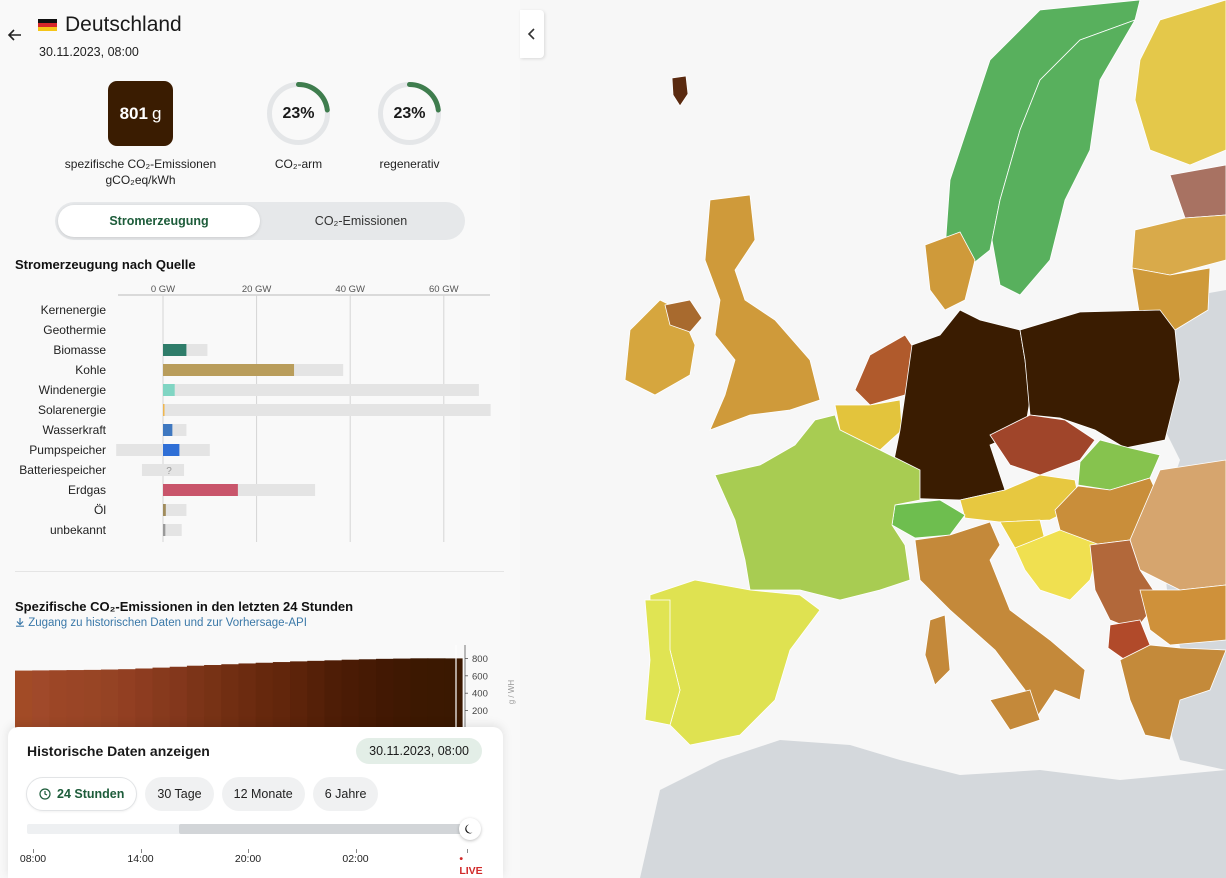 This screenshot has width=1226, height=878. What do you see at coordinates (87, 490) in the screenshot?
I see `source-label: Erdgas` at bounding box center [87, 490].